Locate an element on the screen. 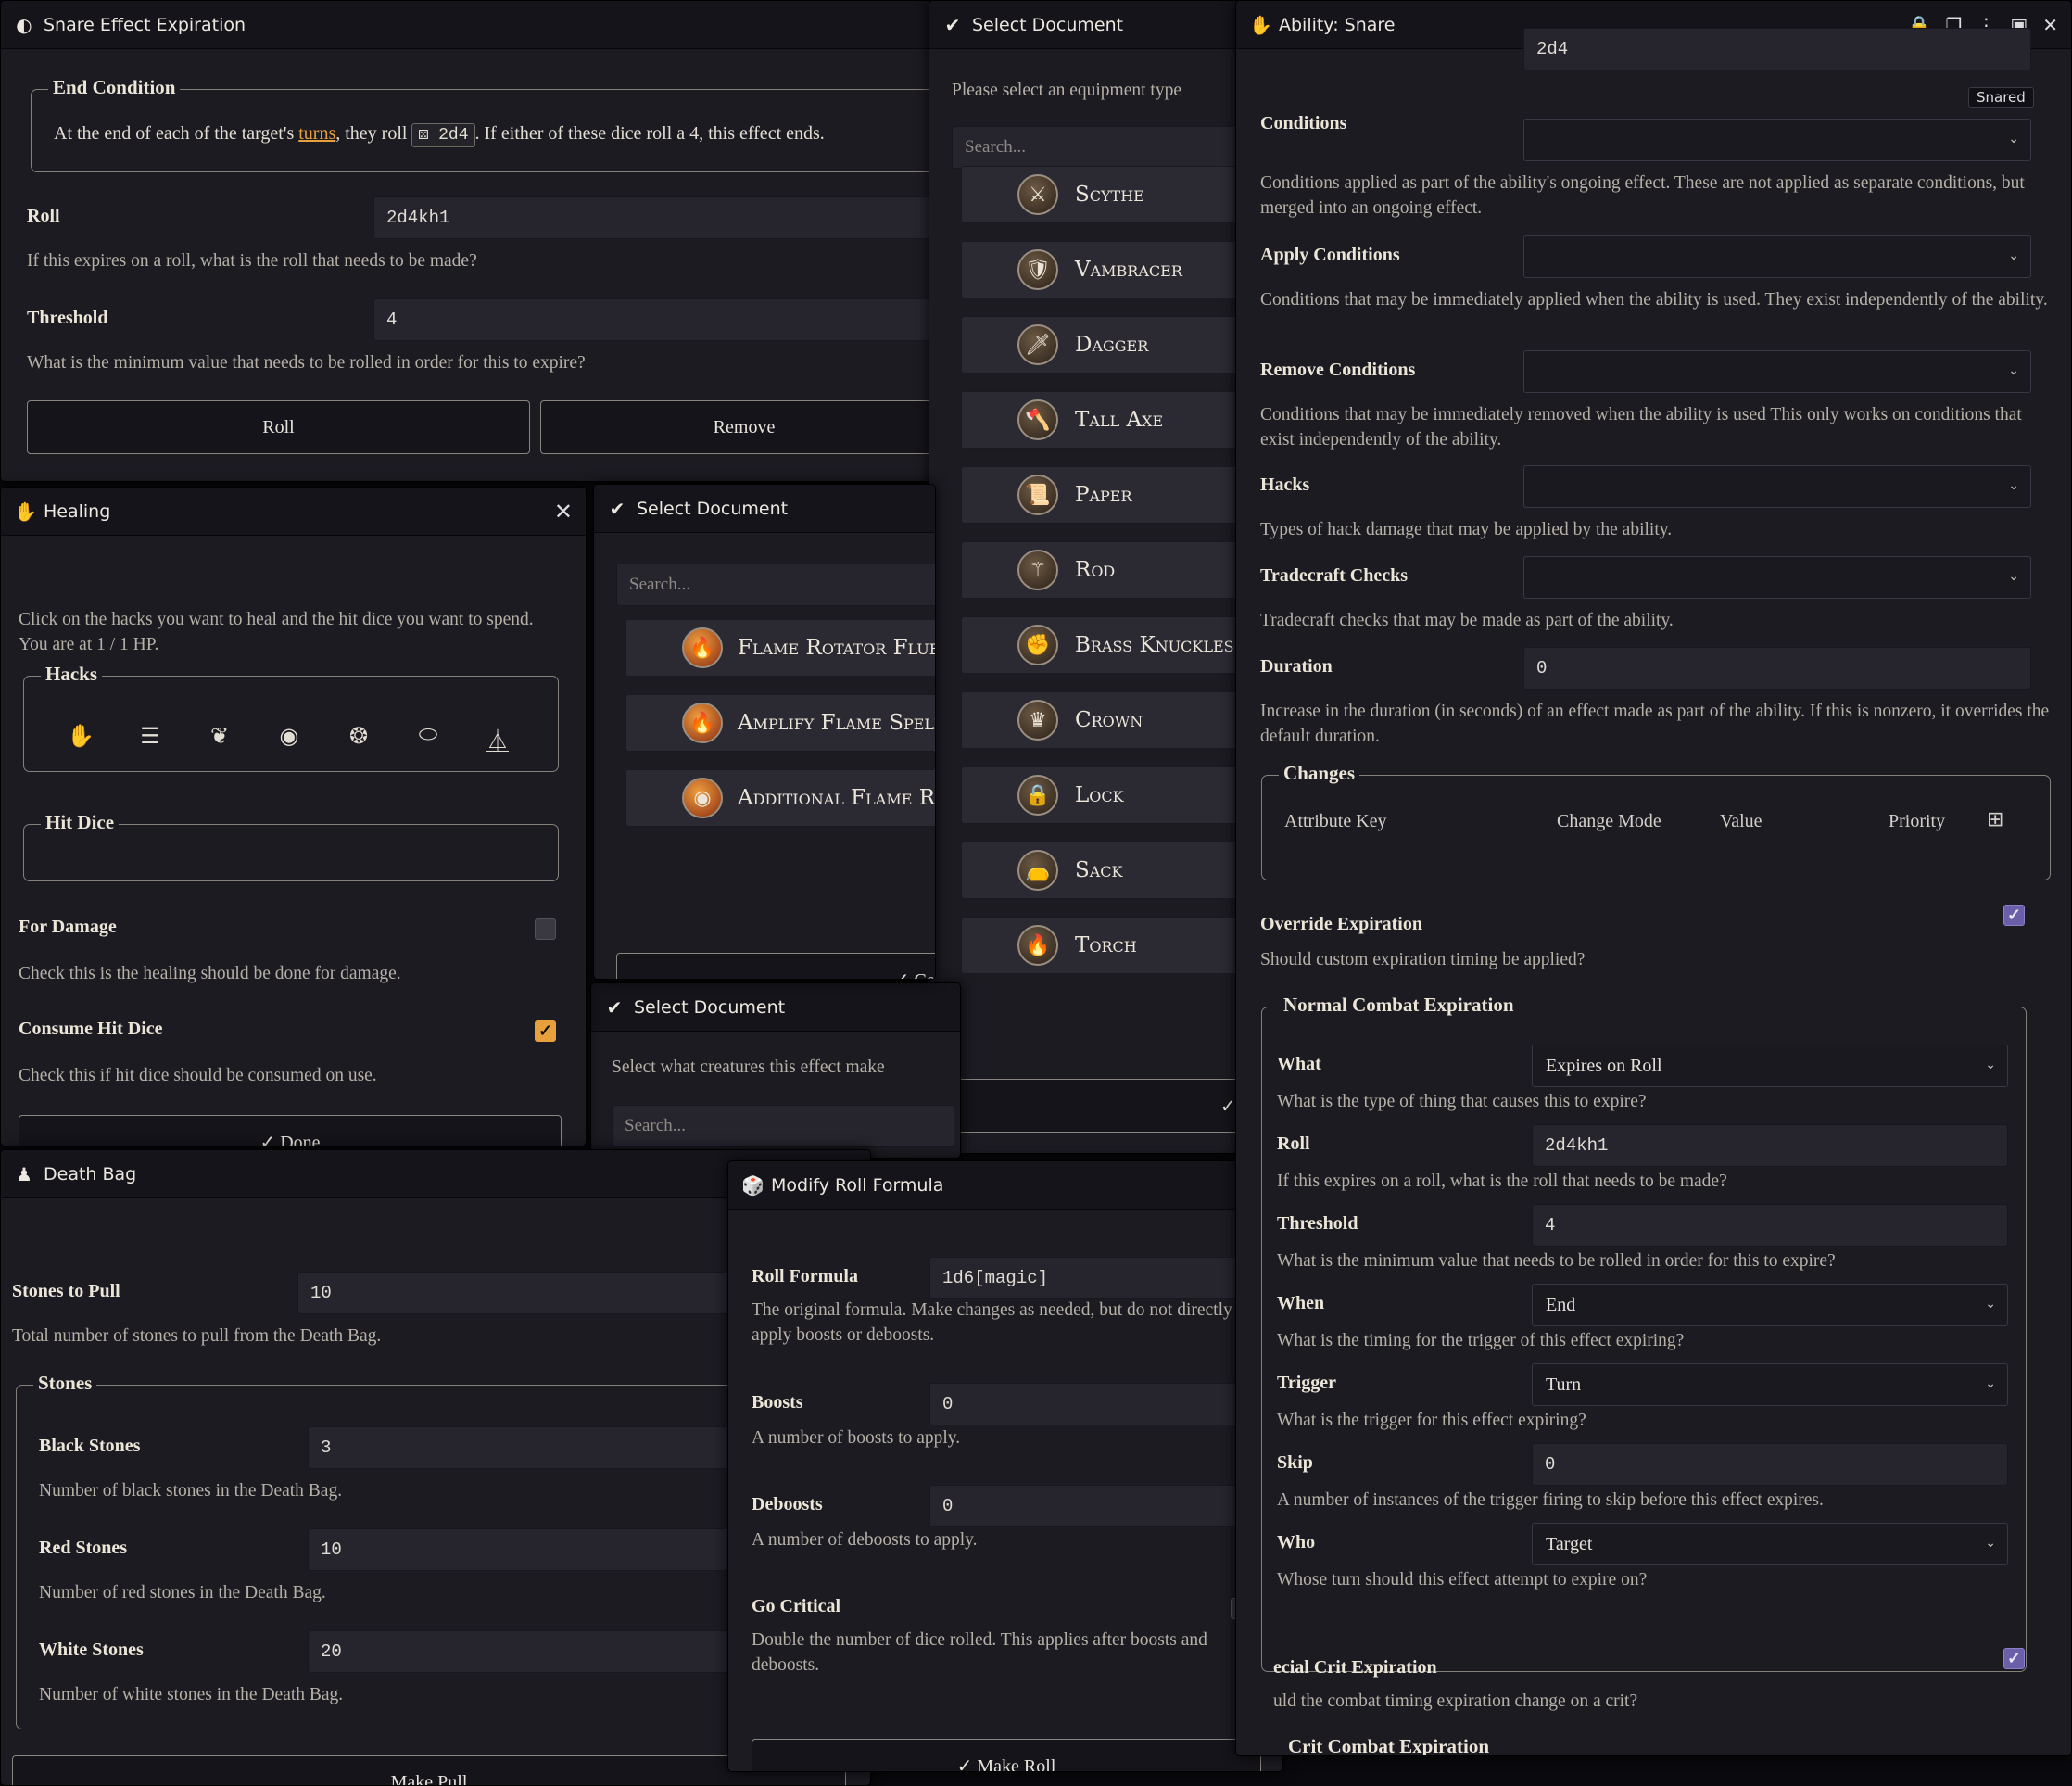 The height and width of the screenshot is (1786, 2072). turns-link: turns is located at coordinates (316, 133).